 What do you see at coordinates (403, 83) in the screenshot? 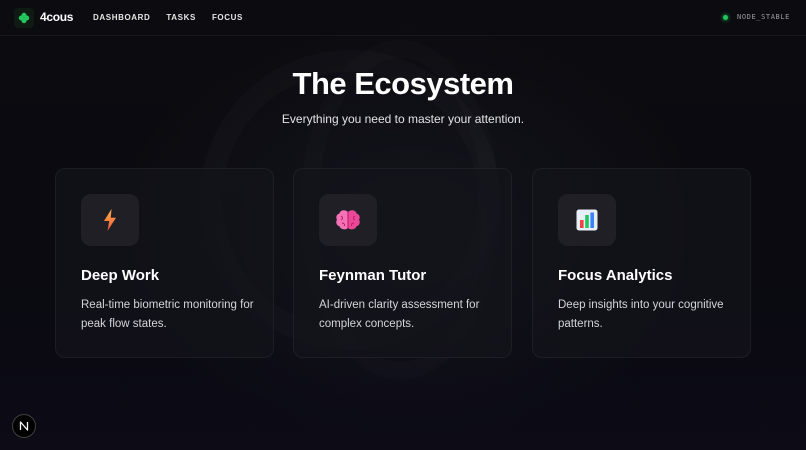
I see `page-title: The Ecosystem` at bounding box center [403, 83].